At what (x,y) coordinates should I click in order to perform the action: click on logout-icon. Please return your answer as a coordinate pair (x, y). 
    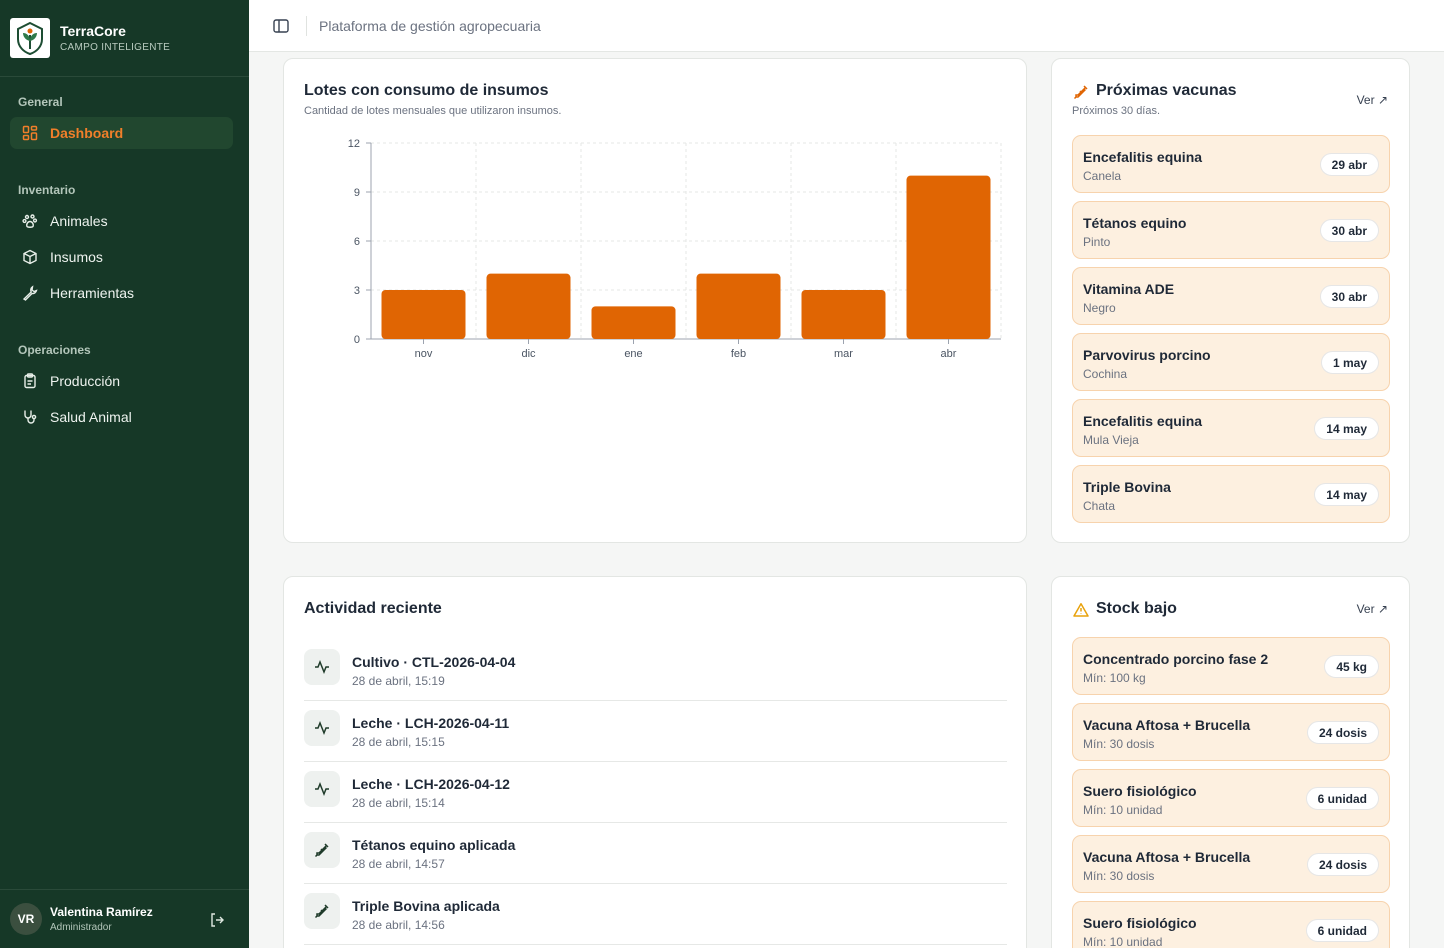
    Looking at the image, I should click on (217, 920).